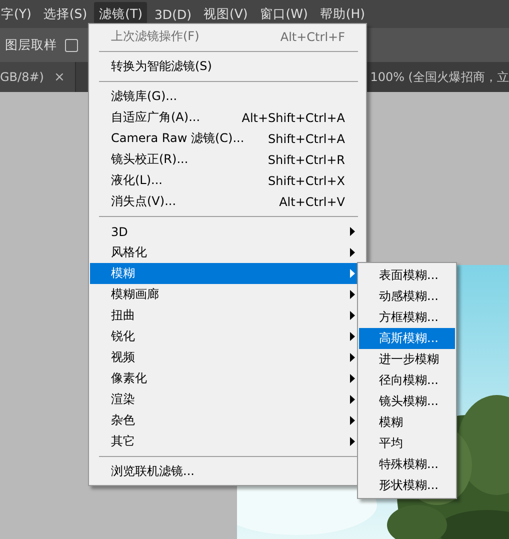  What do you see at coordinates (293, 117) in the screenshot?
I see `shortcut-label: Alt+Shift+Ctrl+A` at bounding box center [293, 117].